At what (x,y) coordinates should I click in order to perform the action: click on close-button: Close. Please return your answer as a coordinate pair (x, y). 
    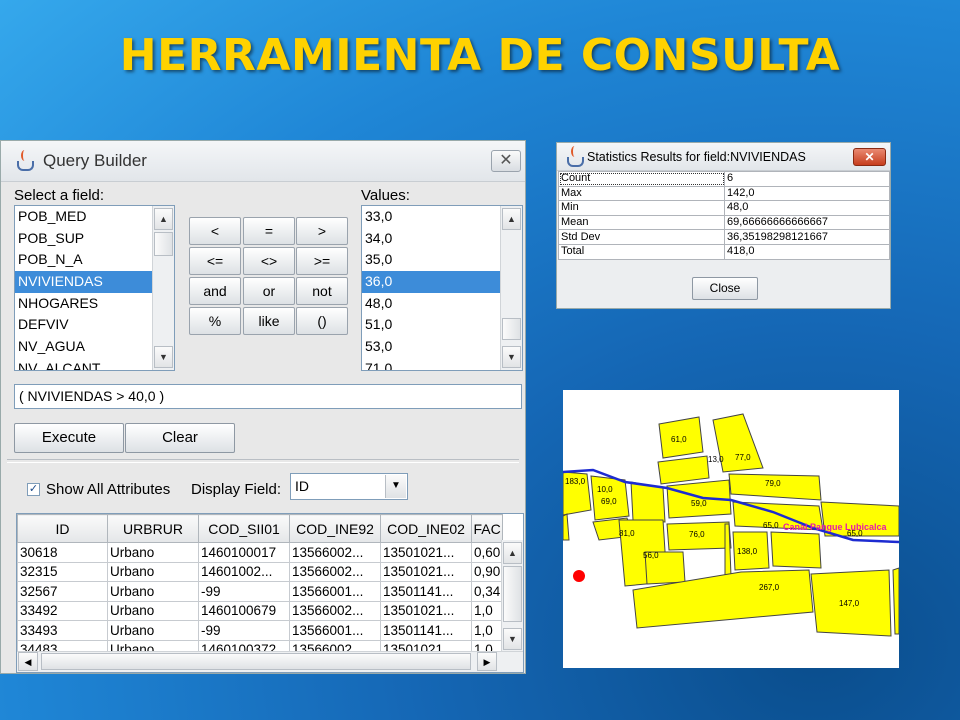
    Looking at the image, I should click on (725, 288).